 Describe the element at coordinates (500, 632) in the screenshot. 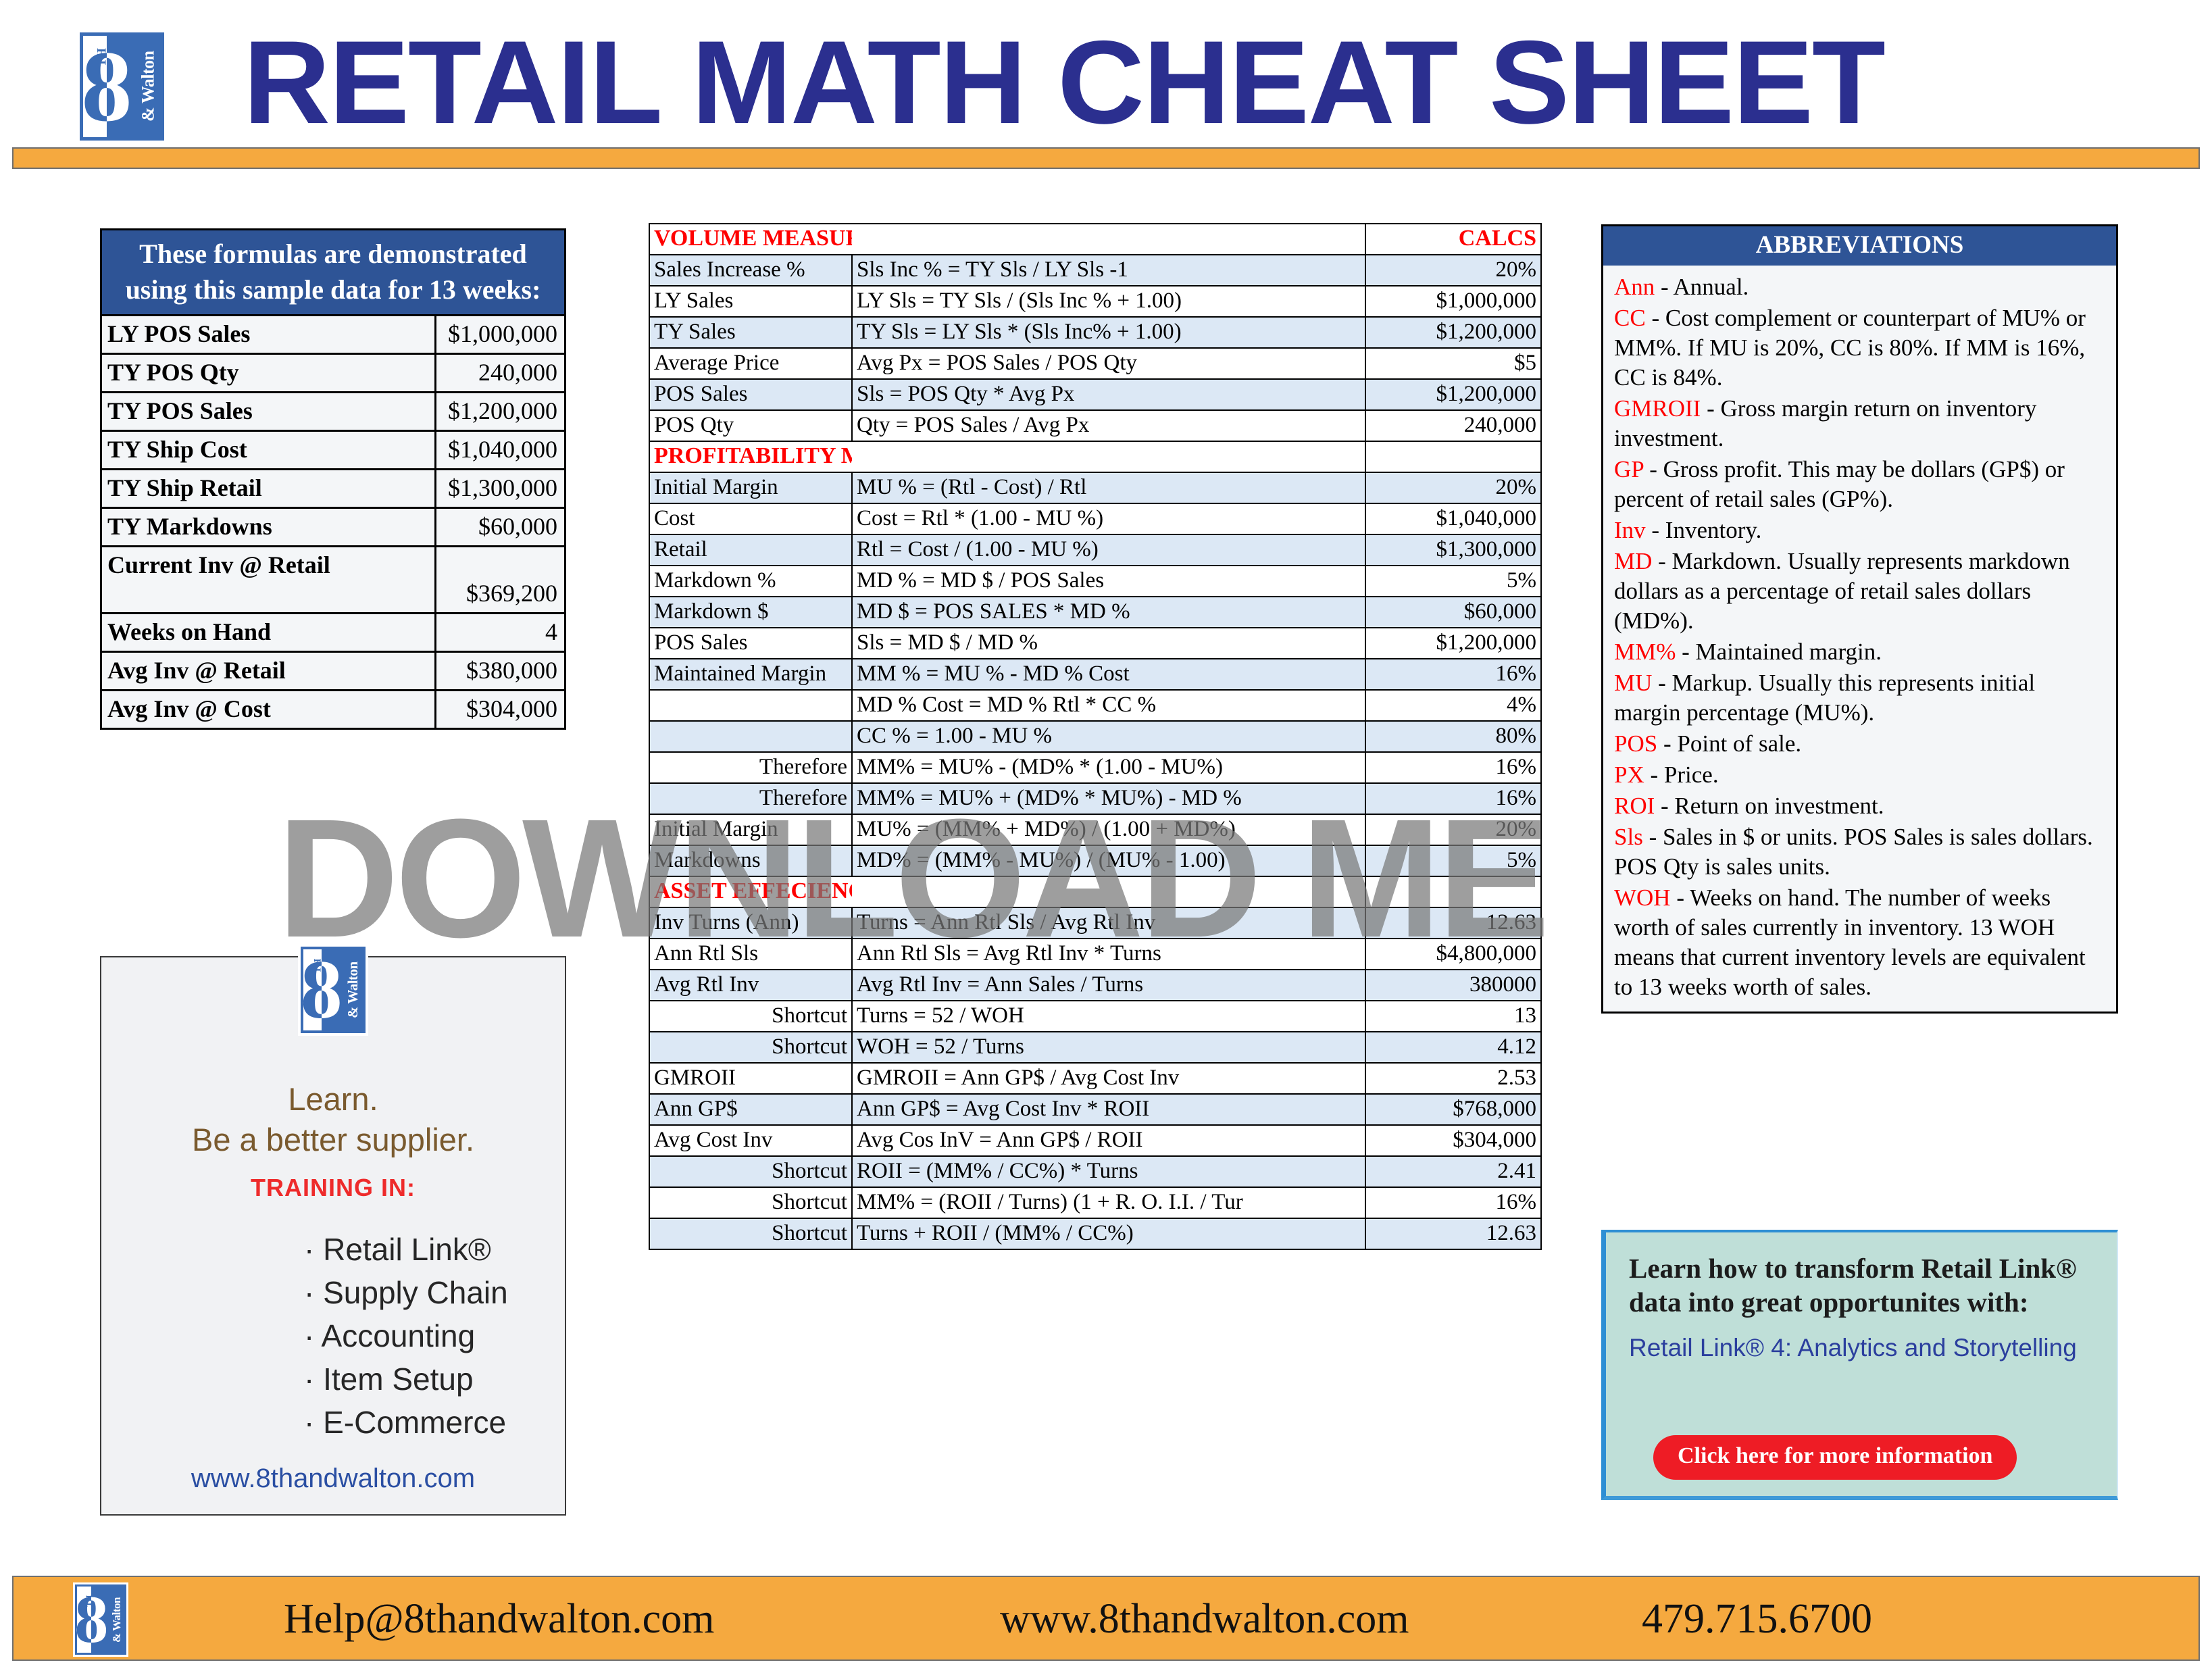

I see `sample-data-value: 4` at that location.